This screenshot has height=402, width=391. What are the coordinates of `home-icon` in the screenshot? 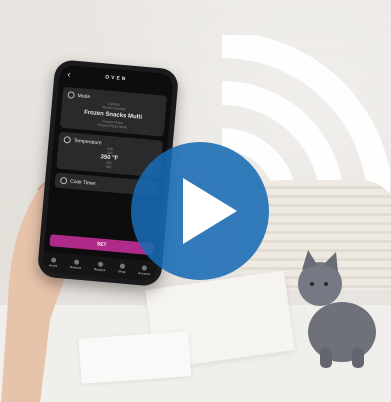 It's located at (53, 260).